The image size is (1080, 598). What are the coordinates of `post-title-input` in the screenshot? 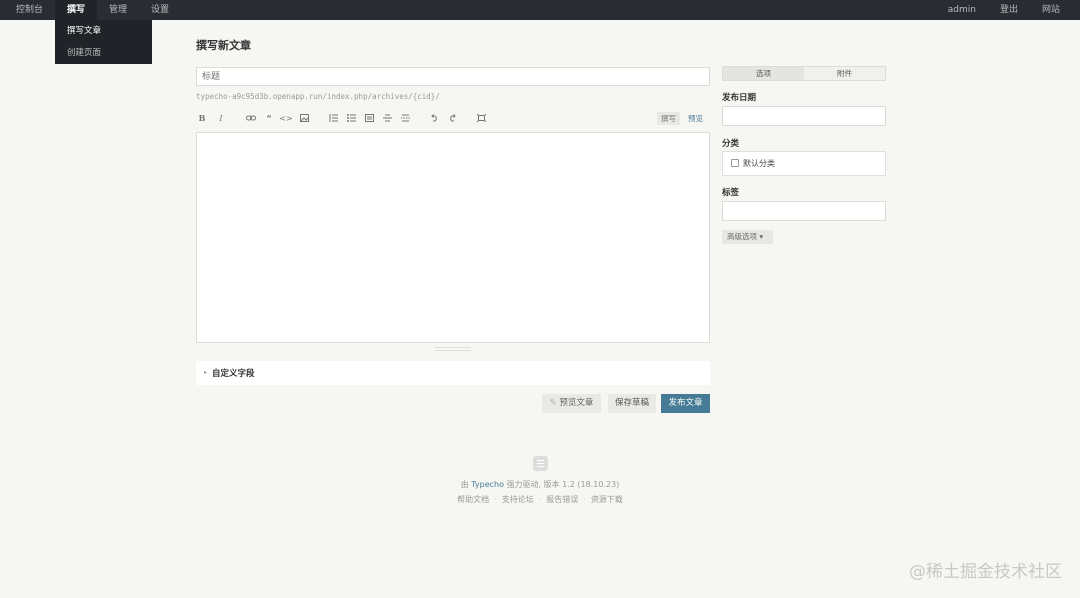 It's located at (453, 76).